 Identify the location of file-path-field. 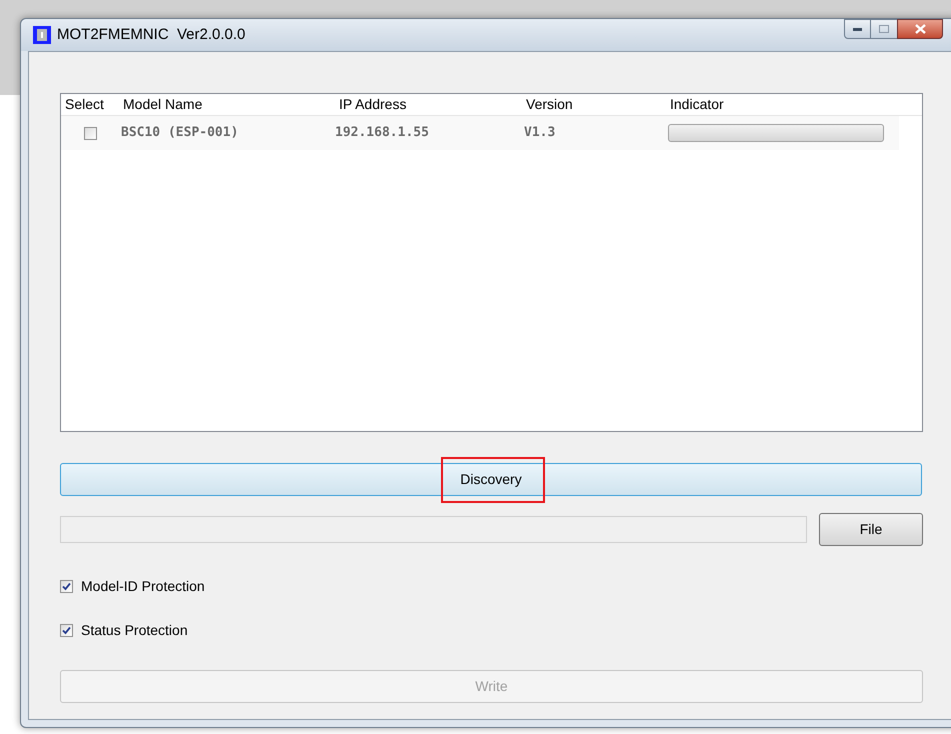
(433, 529).